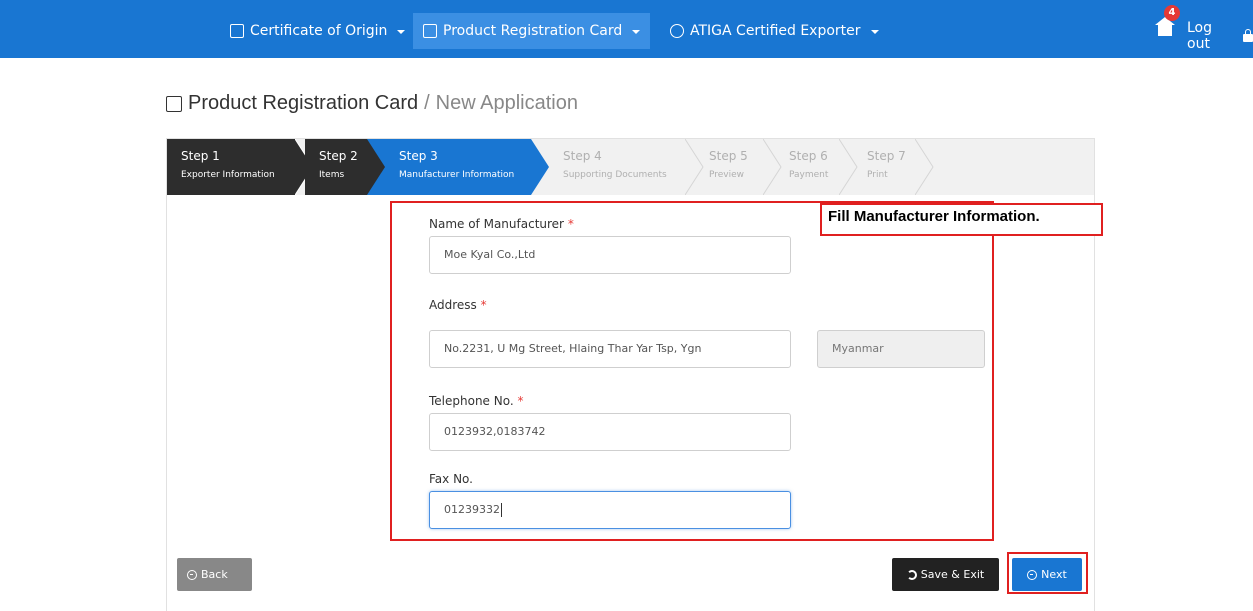 The height and width of the screenshot is (611, 1253). Describe the element at coordinates (1032, 574) in the screenshot. I see `arrow-right-circle-icon` at that location.